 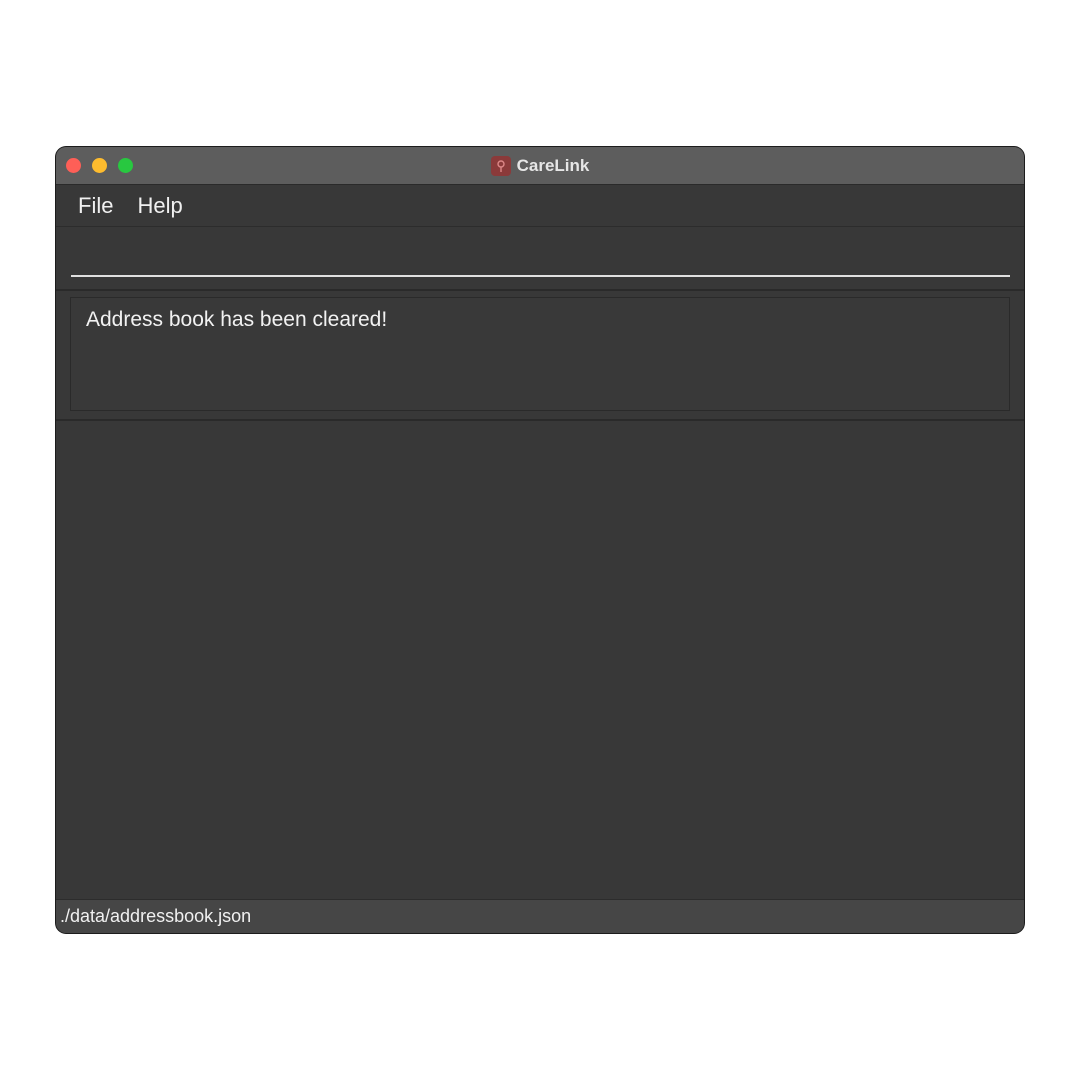 I want to click on result-message: Address book has been cleared!, so click(x=237, y=319).